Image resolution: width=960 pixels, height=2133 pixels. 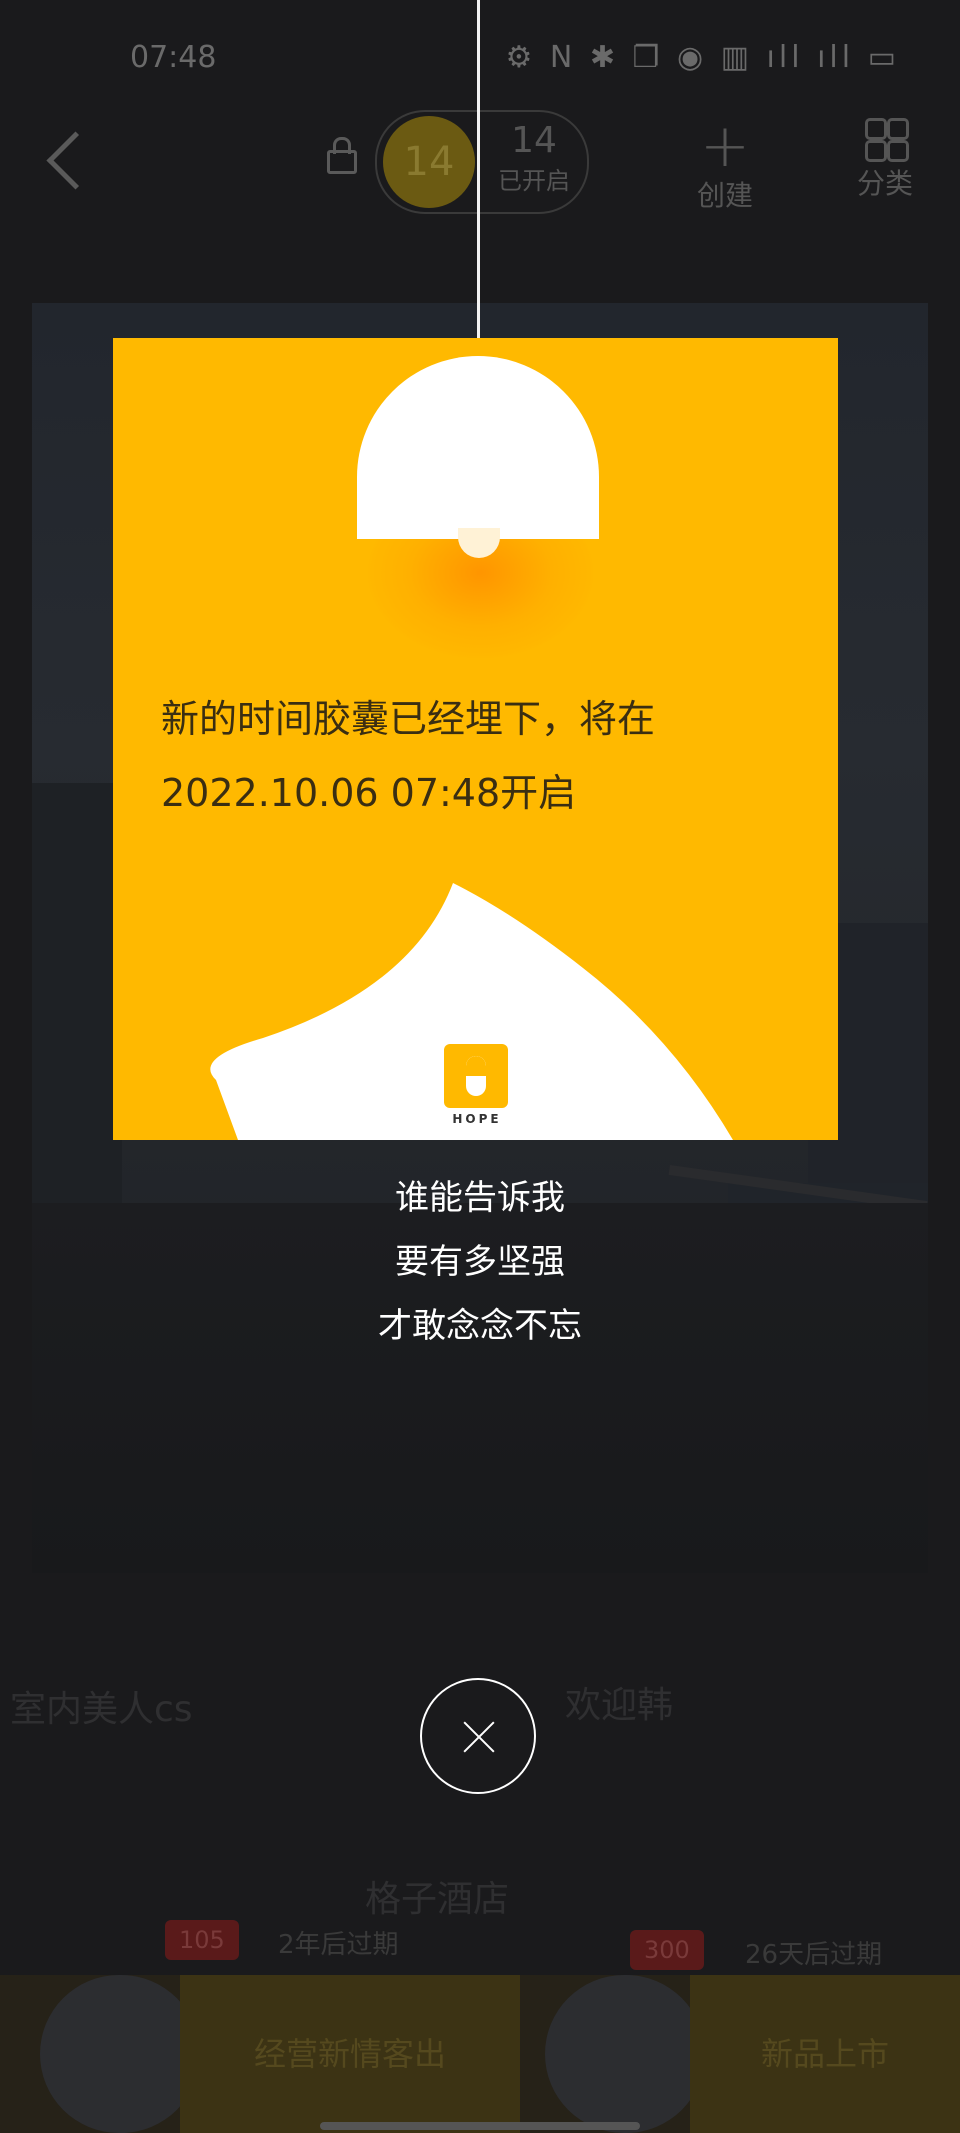 I want to click on lyric-line-3: 才敢念念不忘, so click(x=480, y=1326).